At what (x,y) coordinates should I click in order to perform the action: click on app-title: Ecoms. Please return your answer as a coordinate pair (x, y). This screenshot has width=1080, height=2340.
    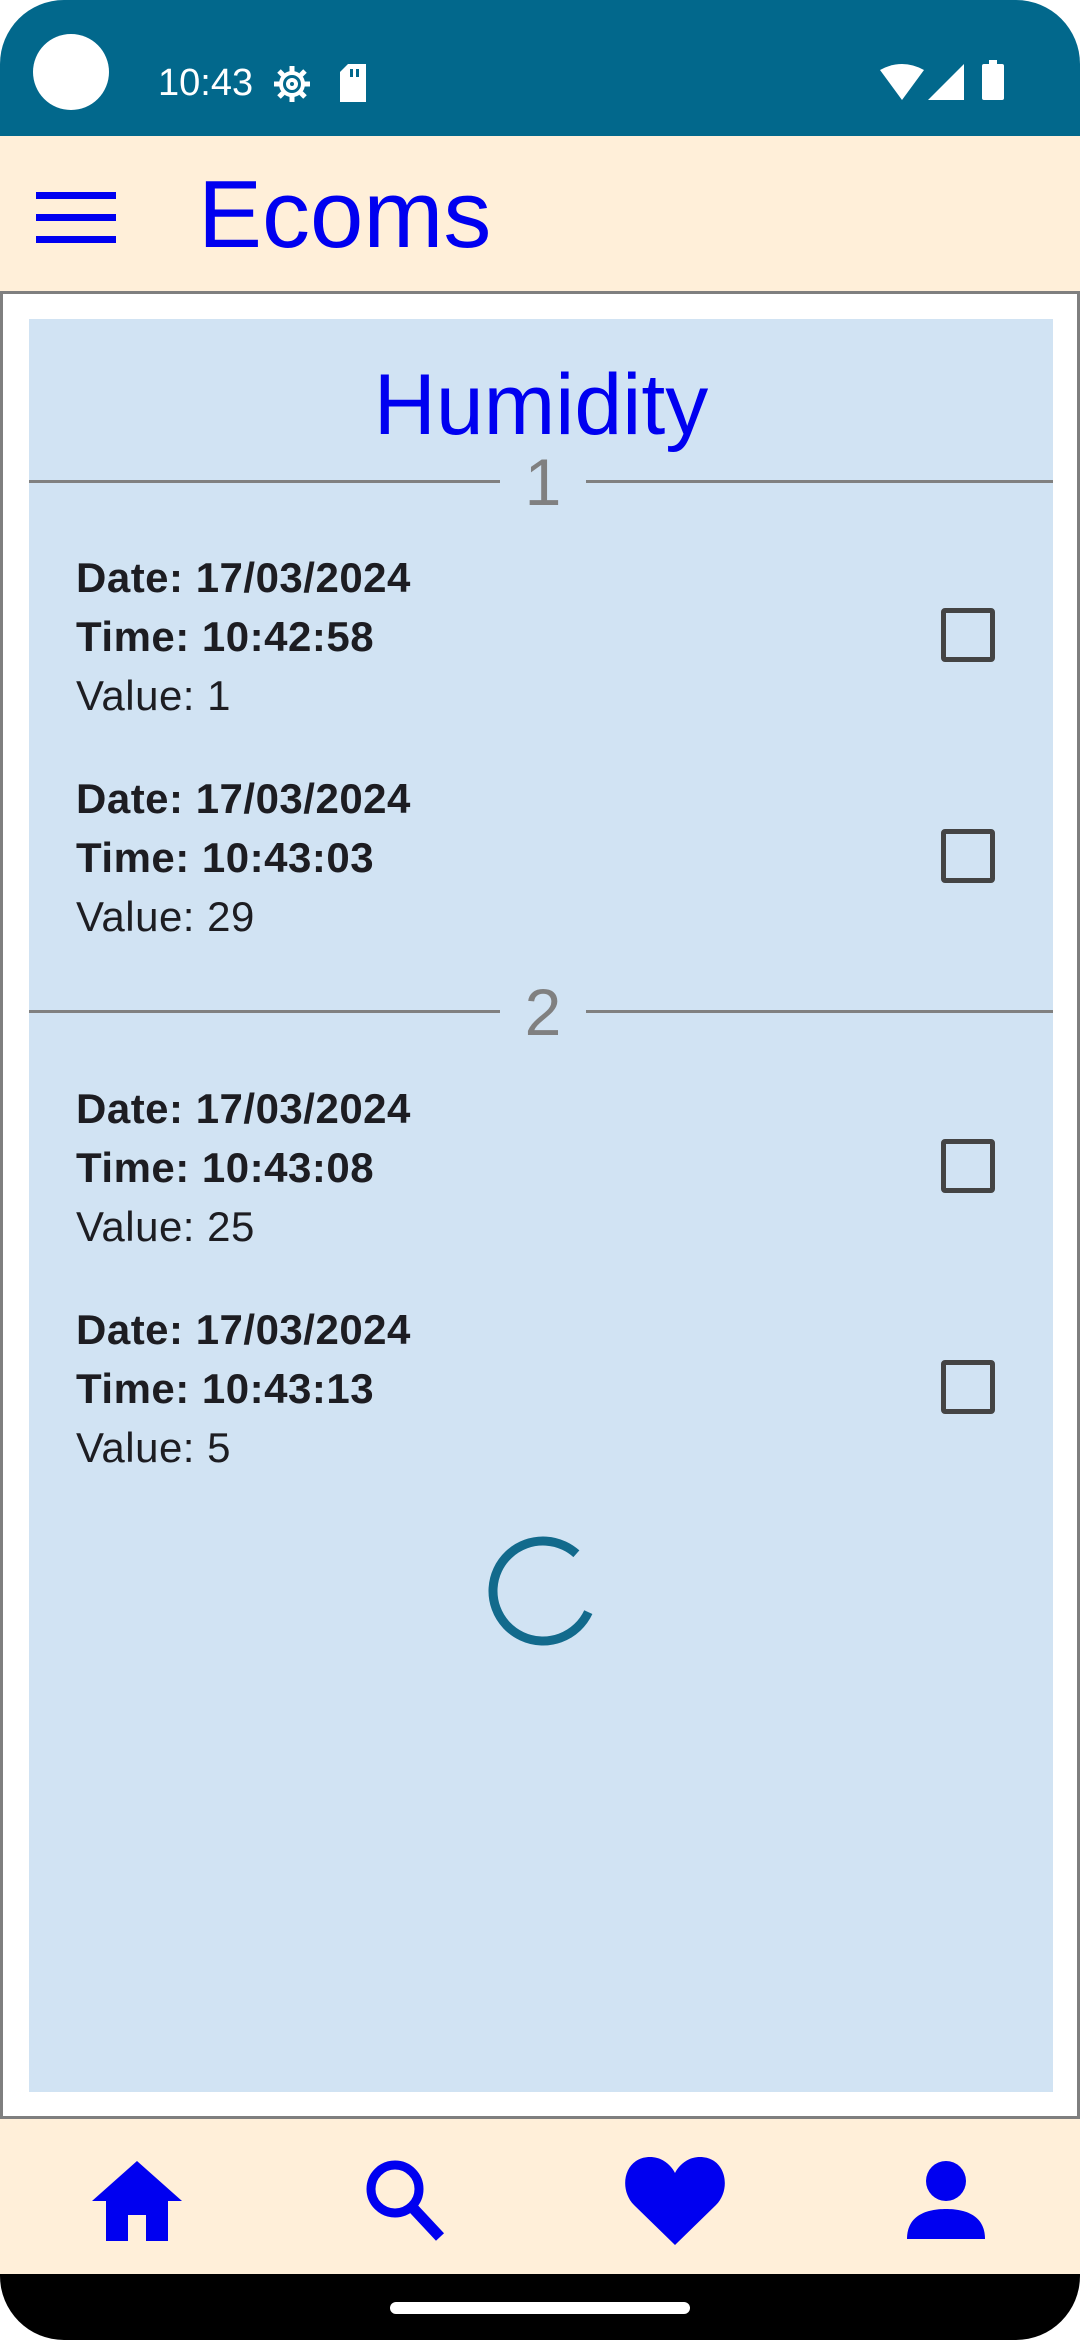
    Looking at the image, I should click on (345, 214).